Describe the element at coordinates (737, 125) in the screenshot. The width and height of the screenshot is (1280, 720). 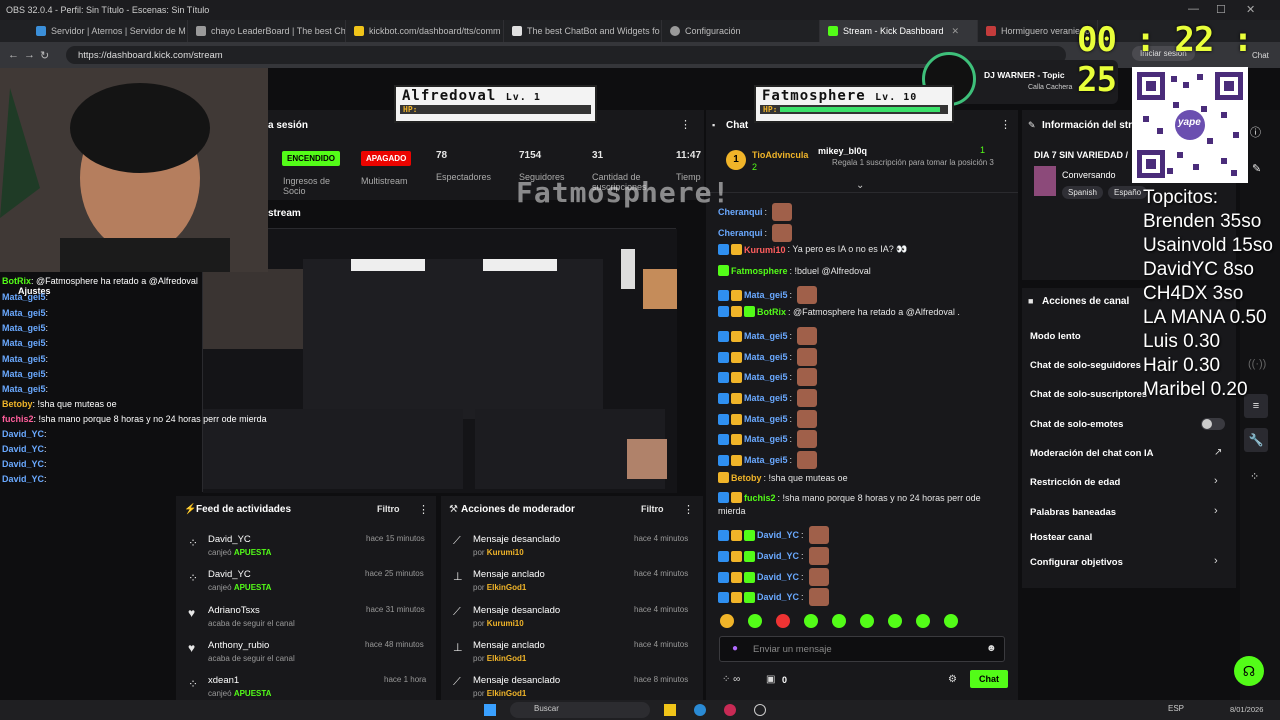
I see `chat-title: Chat` at that location.